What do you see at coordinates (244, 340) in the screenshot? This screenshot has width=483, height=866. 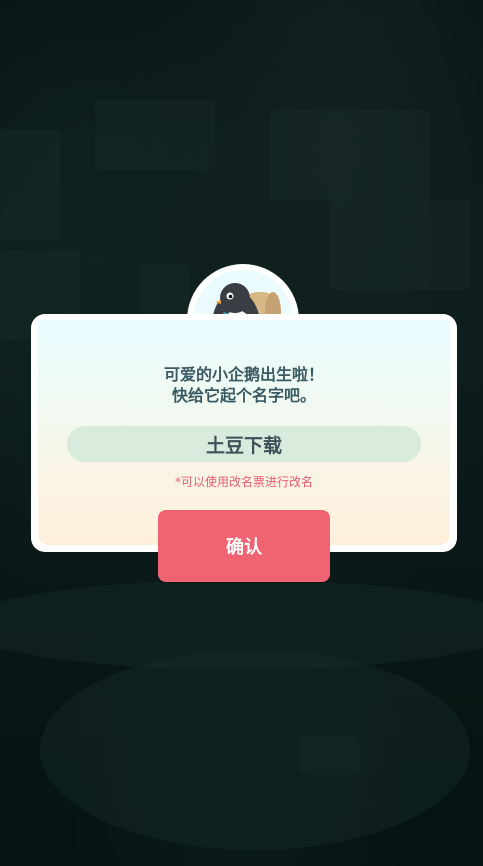 I see `dialog-top-fill` at bounding box center [244, 340].